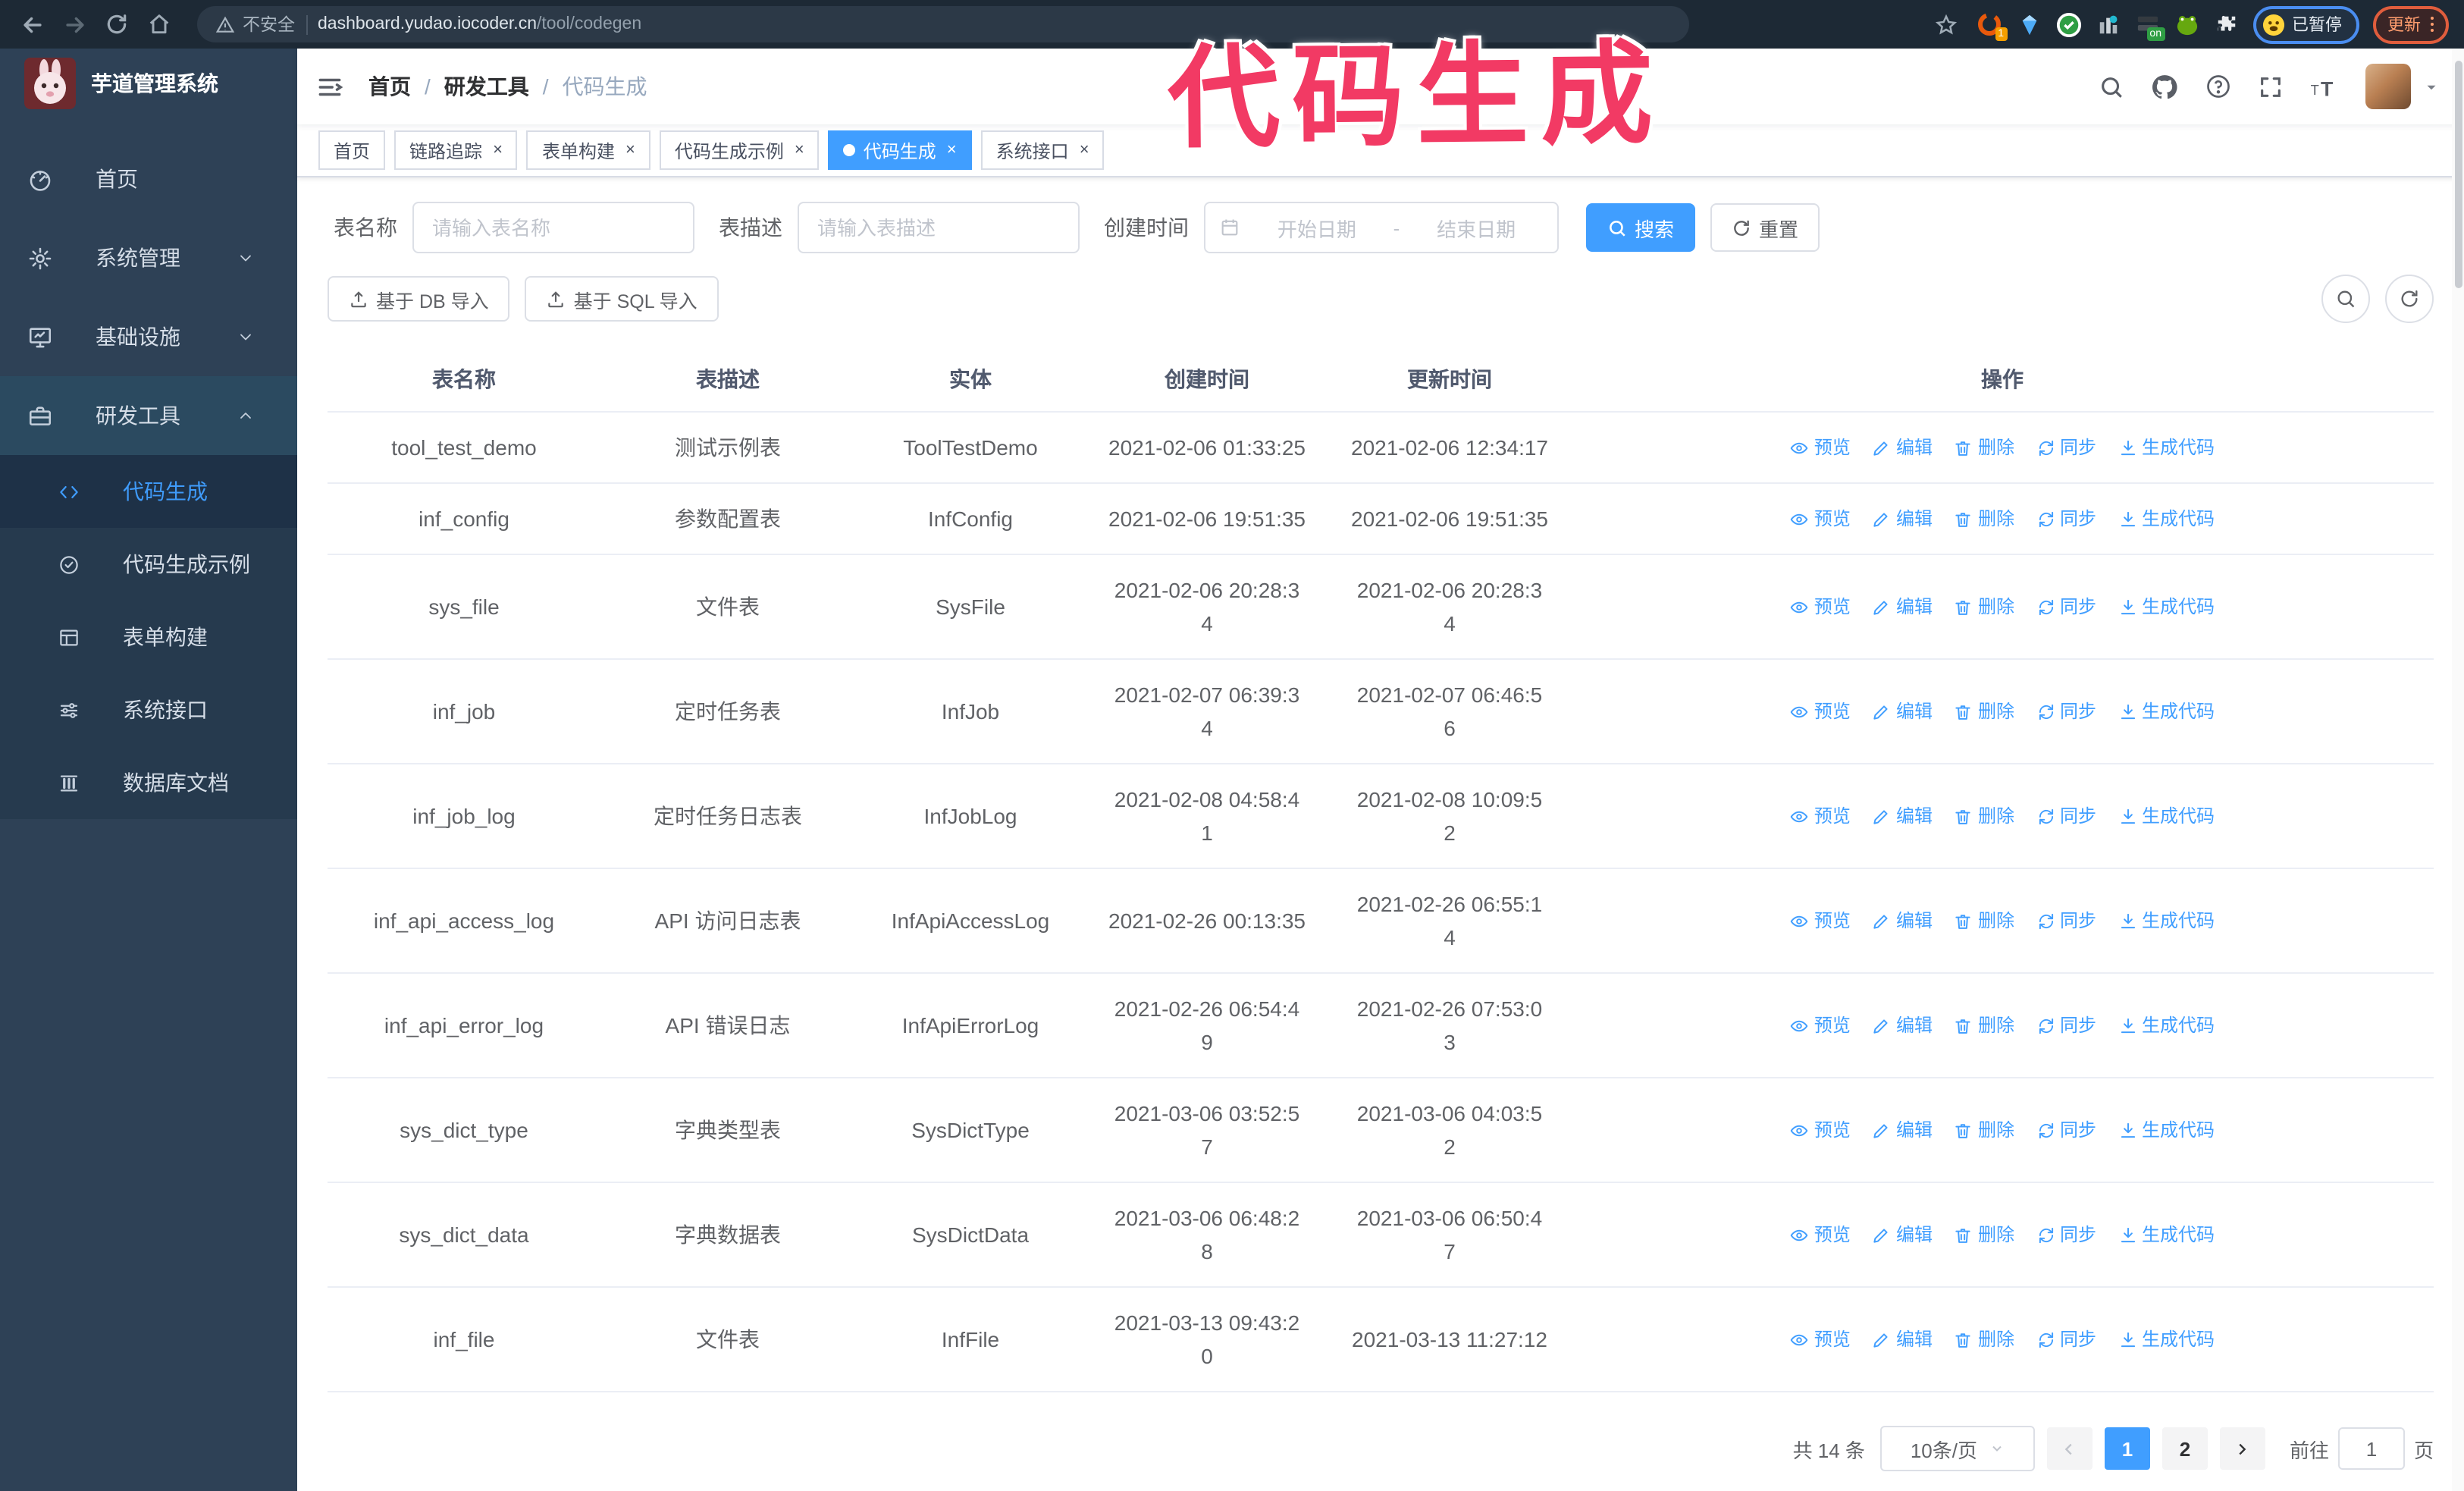 This screenshot has width=2464, height=1491. I want to click on github-icon, so click(2164, 86).